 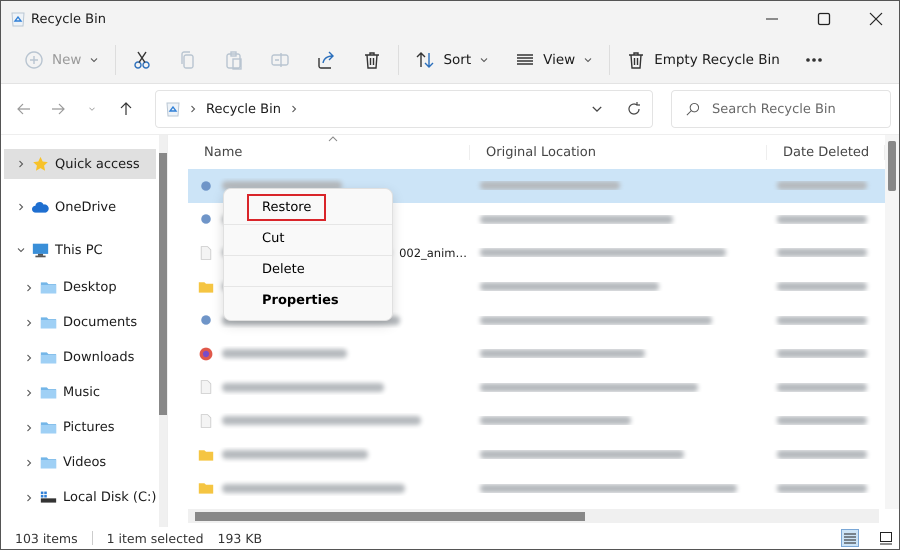 I want to click on share-icon, so click(x=326, y=60).